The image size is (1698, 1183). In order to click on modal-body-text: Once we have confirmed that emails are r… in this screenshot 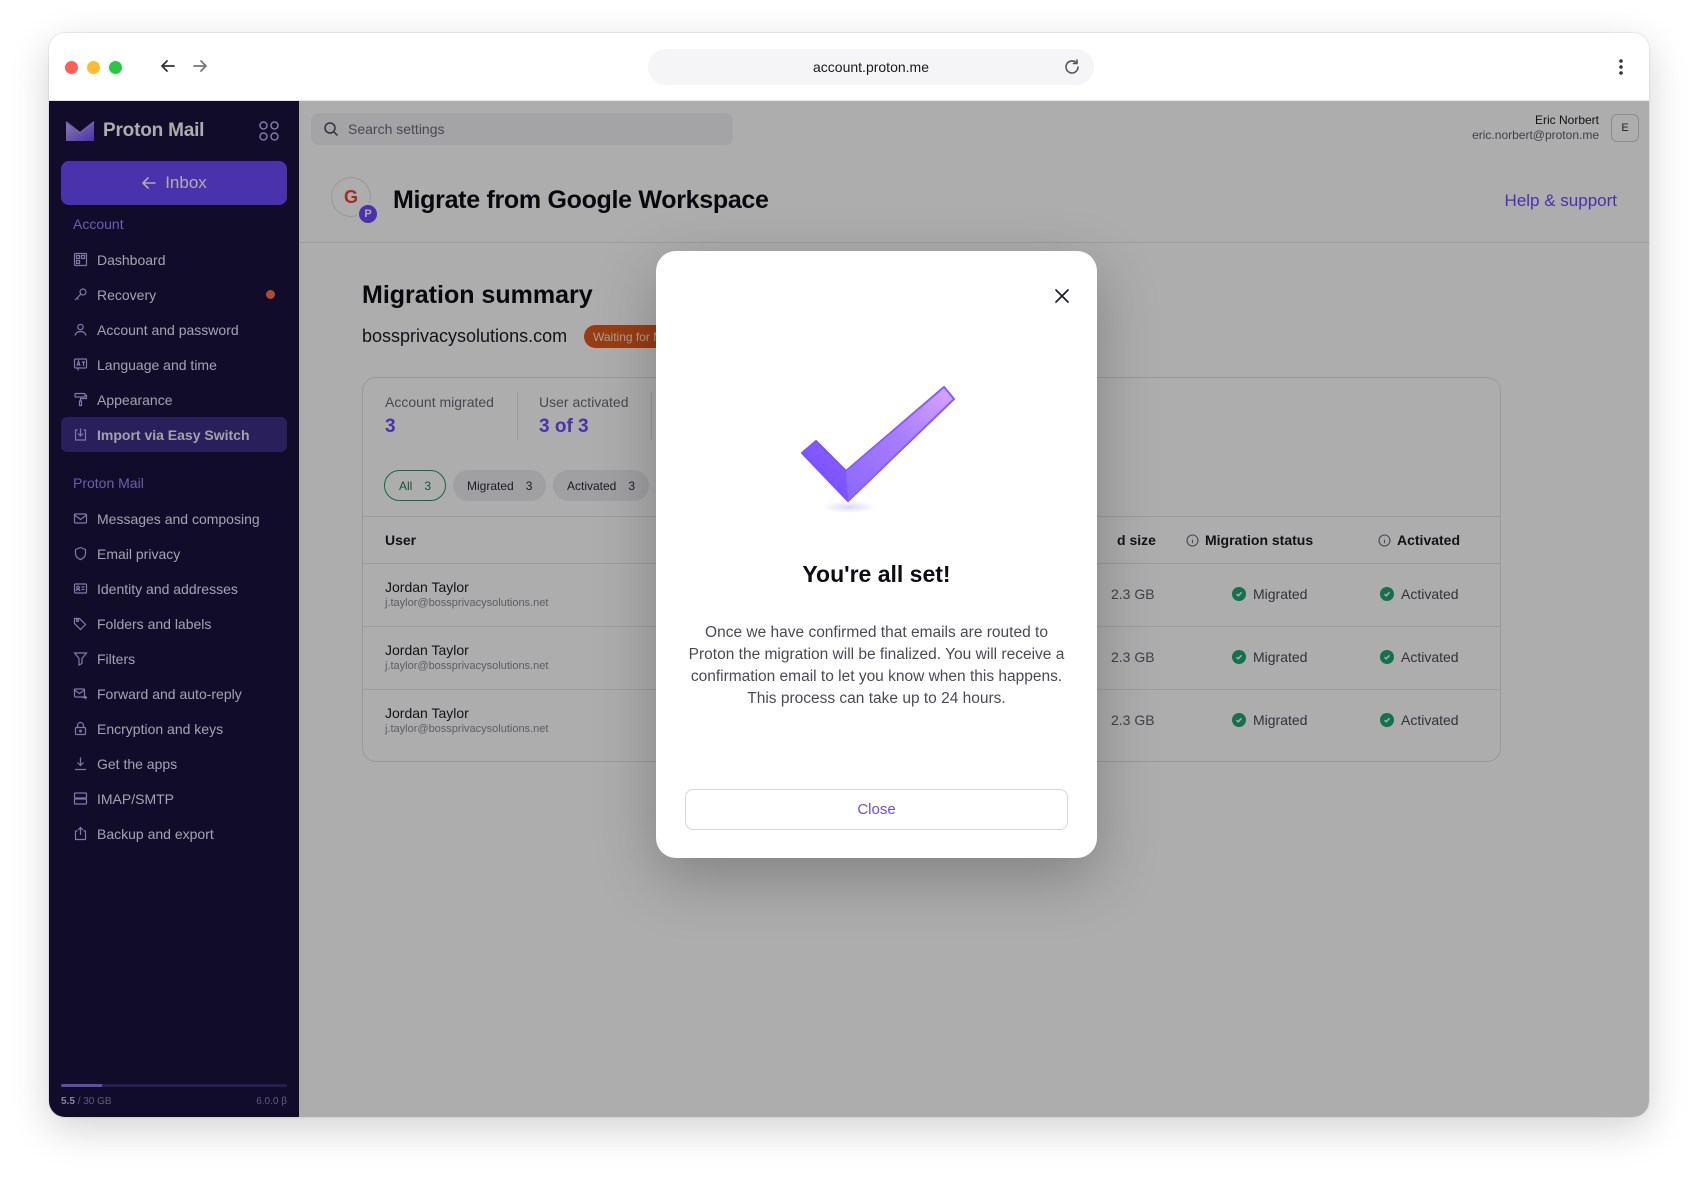, I will do `click(876, 665)`.